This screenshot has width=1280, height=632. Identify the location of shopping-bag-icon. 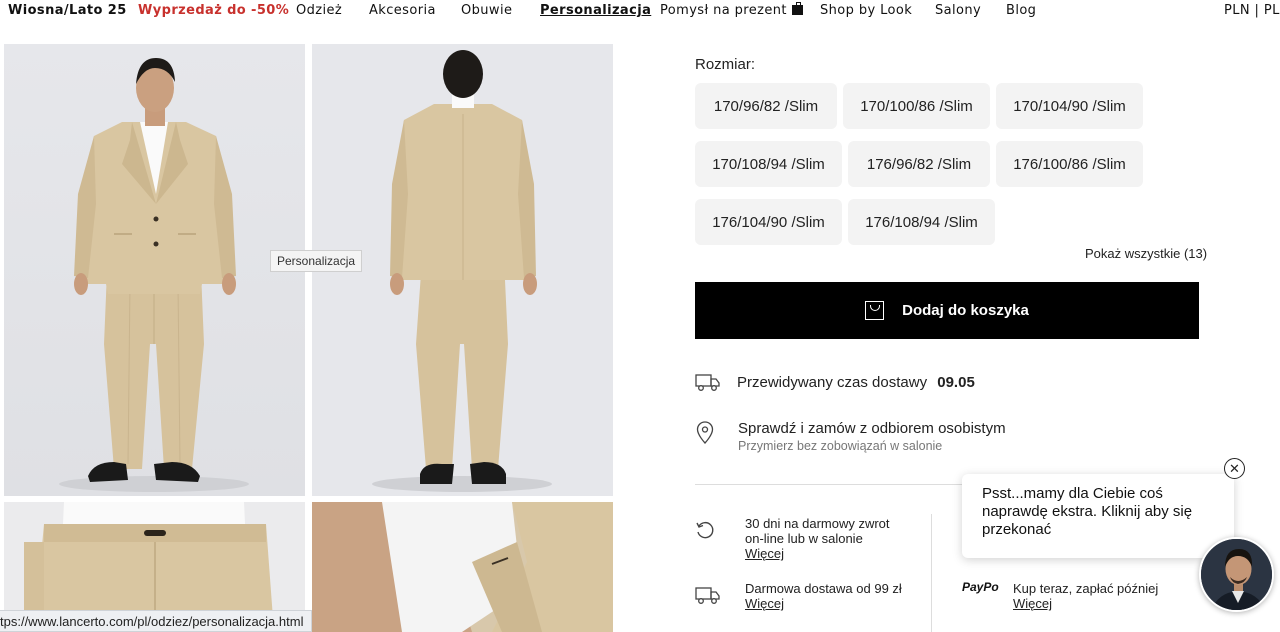
(875, 310).